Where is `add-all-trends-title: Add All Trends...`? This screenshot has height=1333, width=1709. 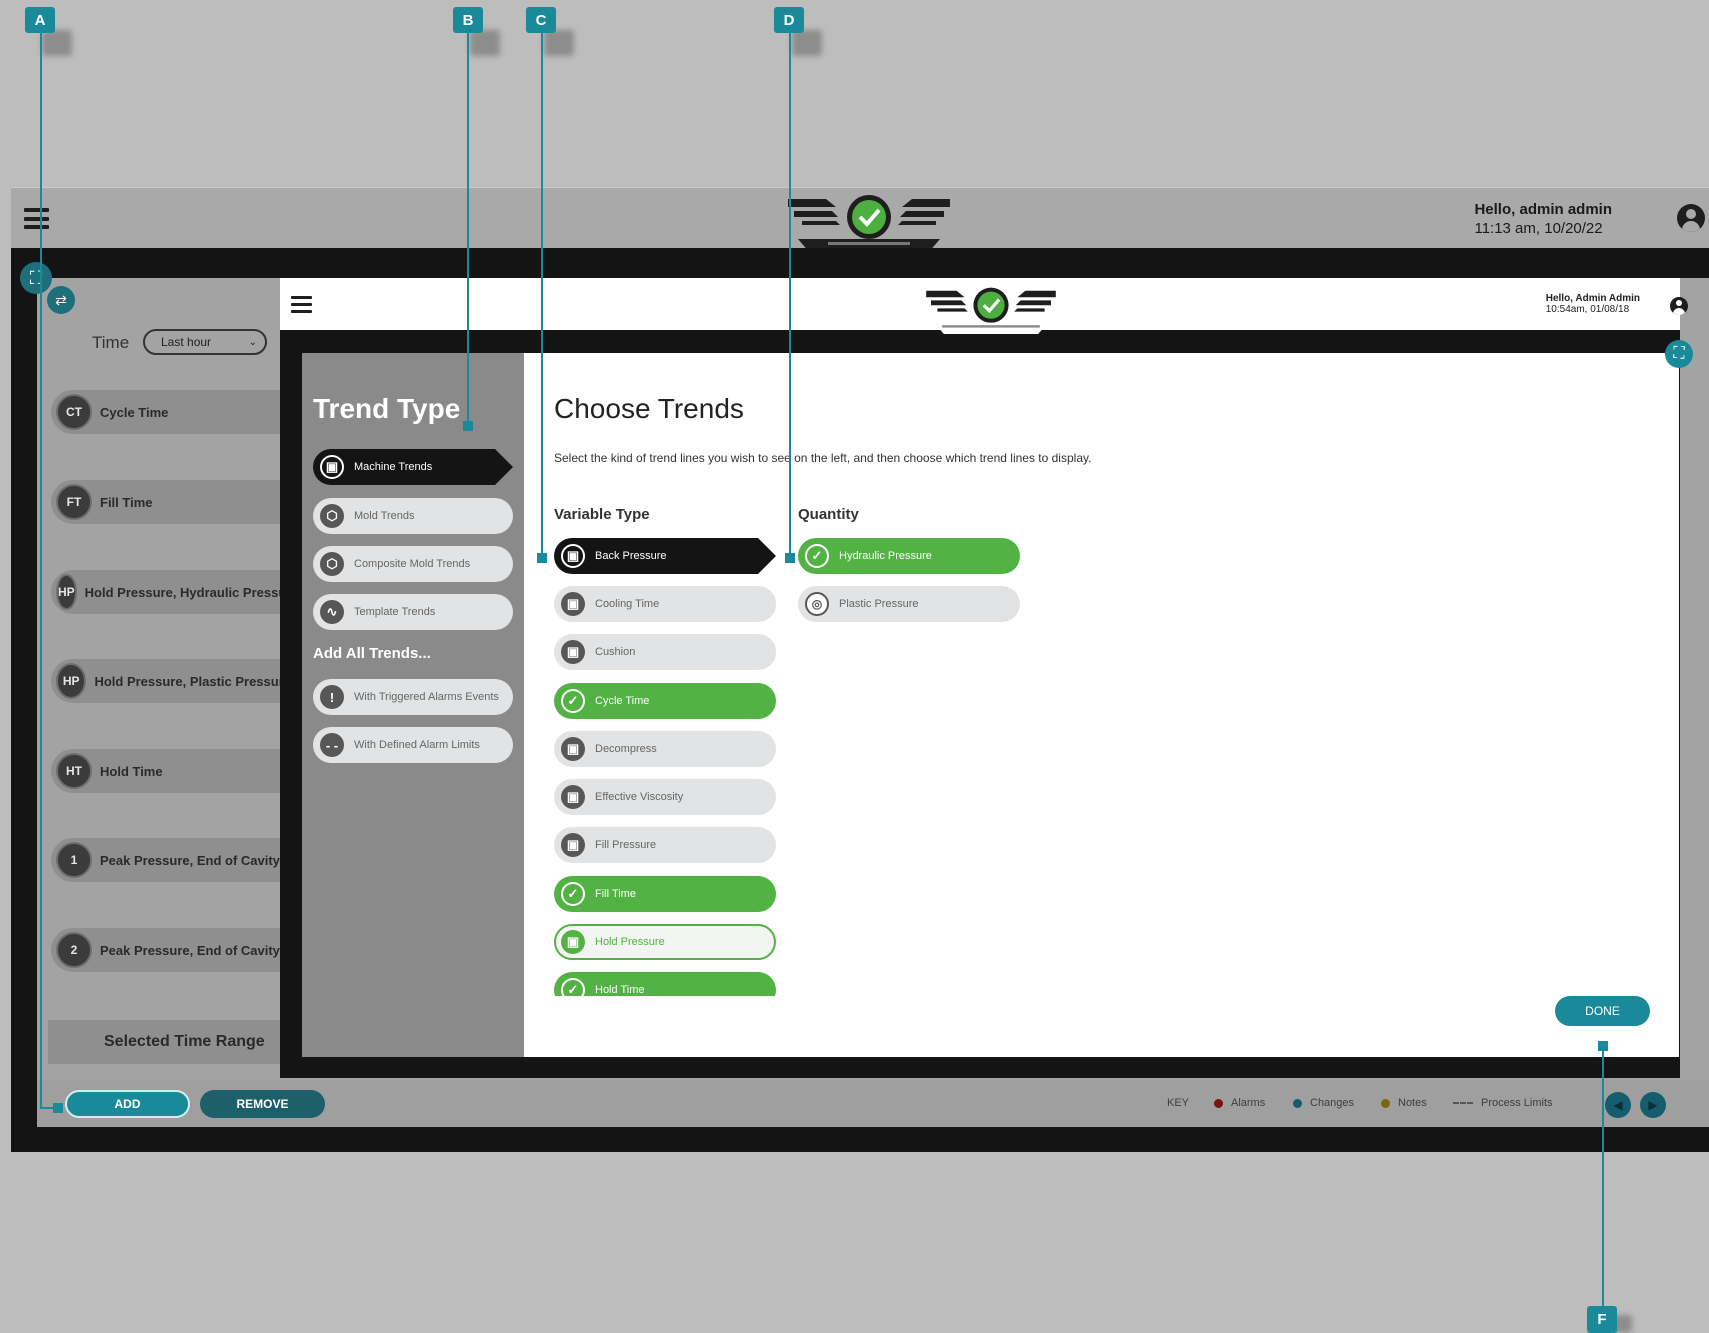 add-all-trends-title: Add All Trends... is located at coordinates (372, 653).